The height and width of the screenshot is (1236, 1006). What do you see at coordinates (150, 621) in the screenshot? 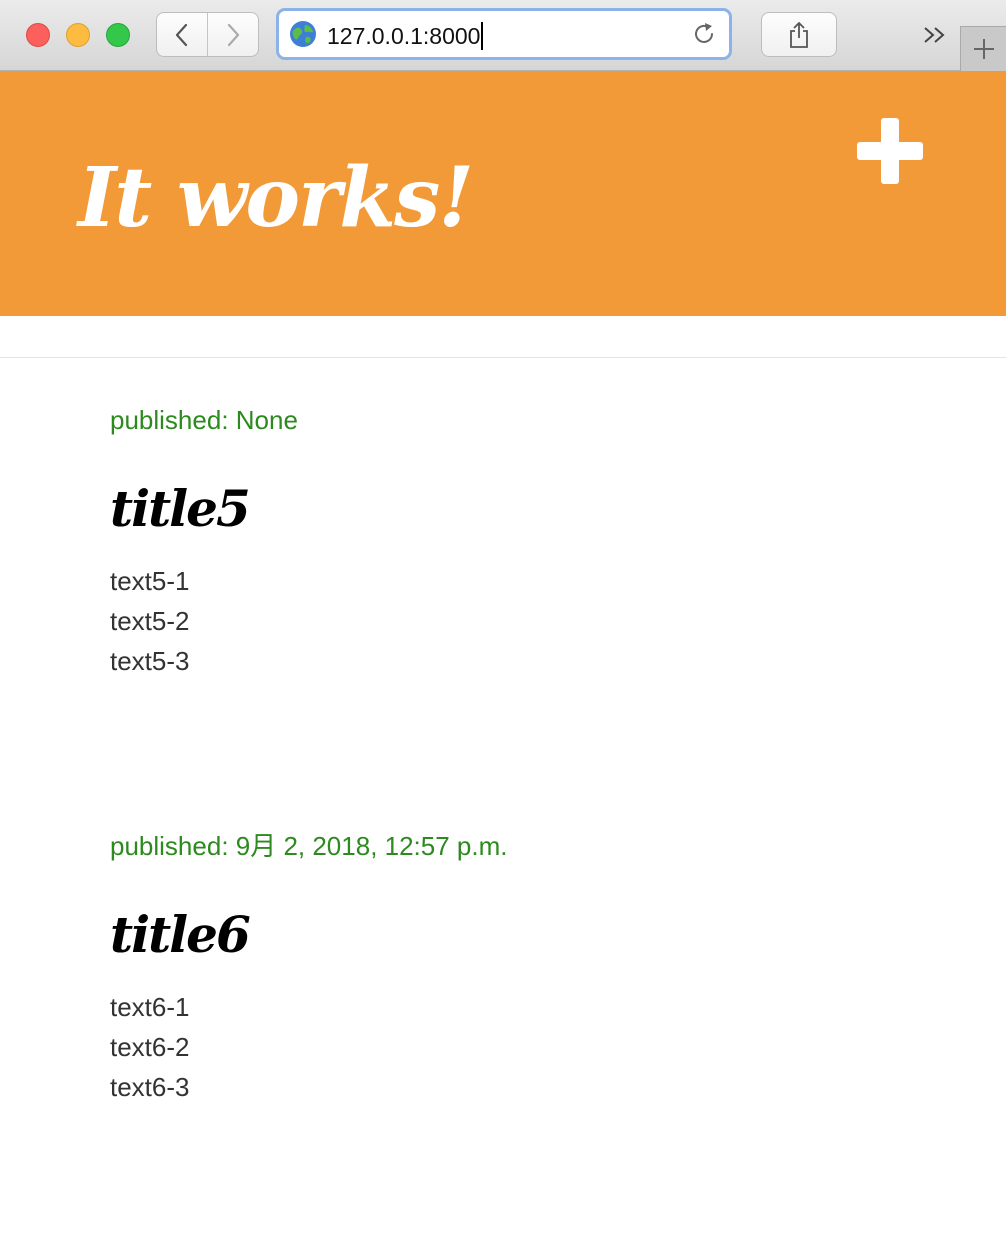
I see `post-text-line: text5-2` at bounding box center [150, 621].